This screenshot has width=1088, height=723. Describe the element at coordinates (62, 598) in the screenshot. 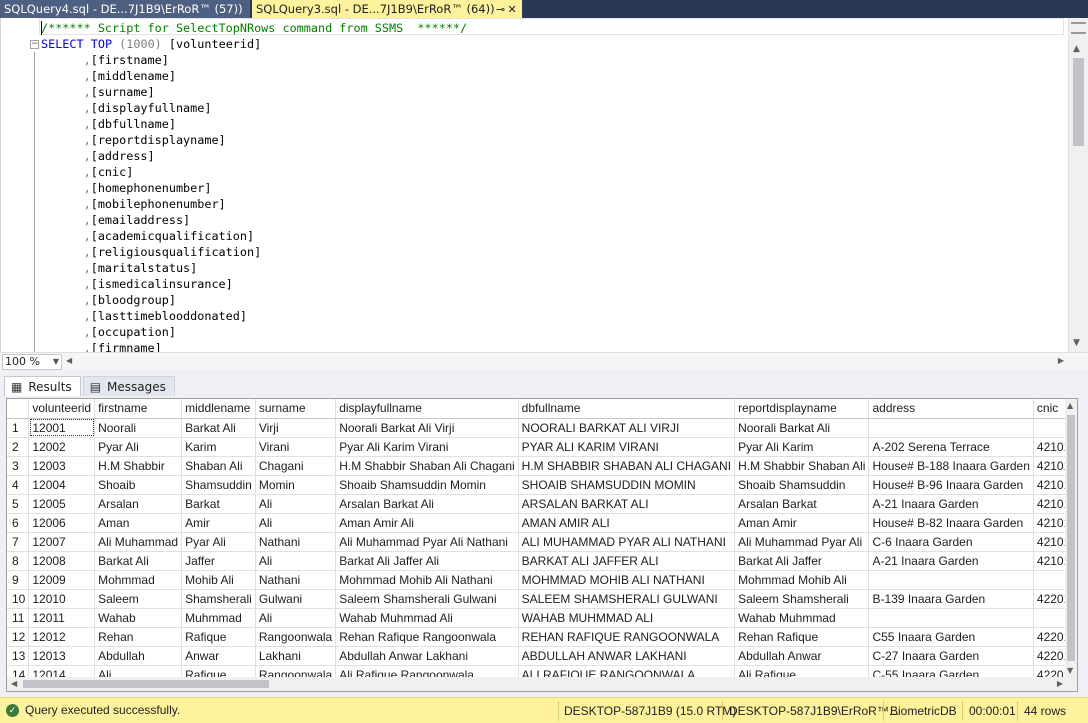

I see `table-cell: 12010` at that location.